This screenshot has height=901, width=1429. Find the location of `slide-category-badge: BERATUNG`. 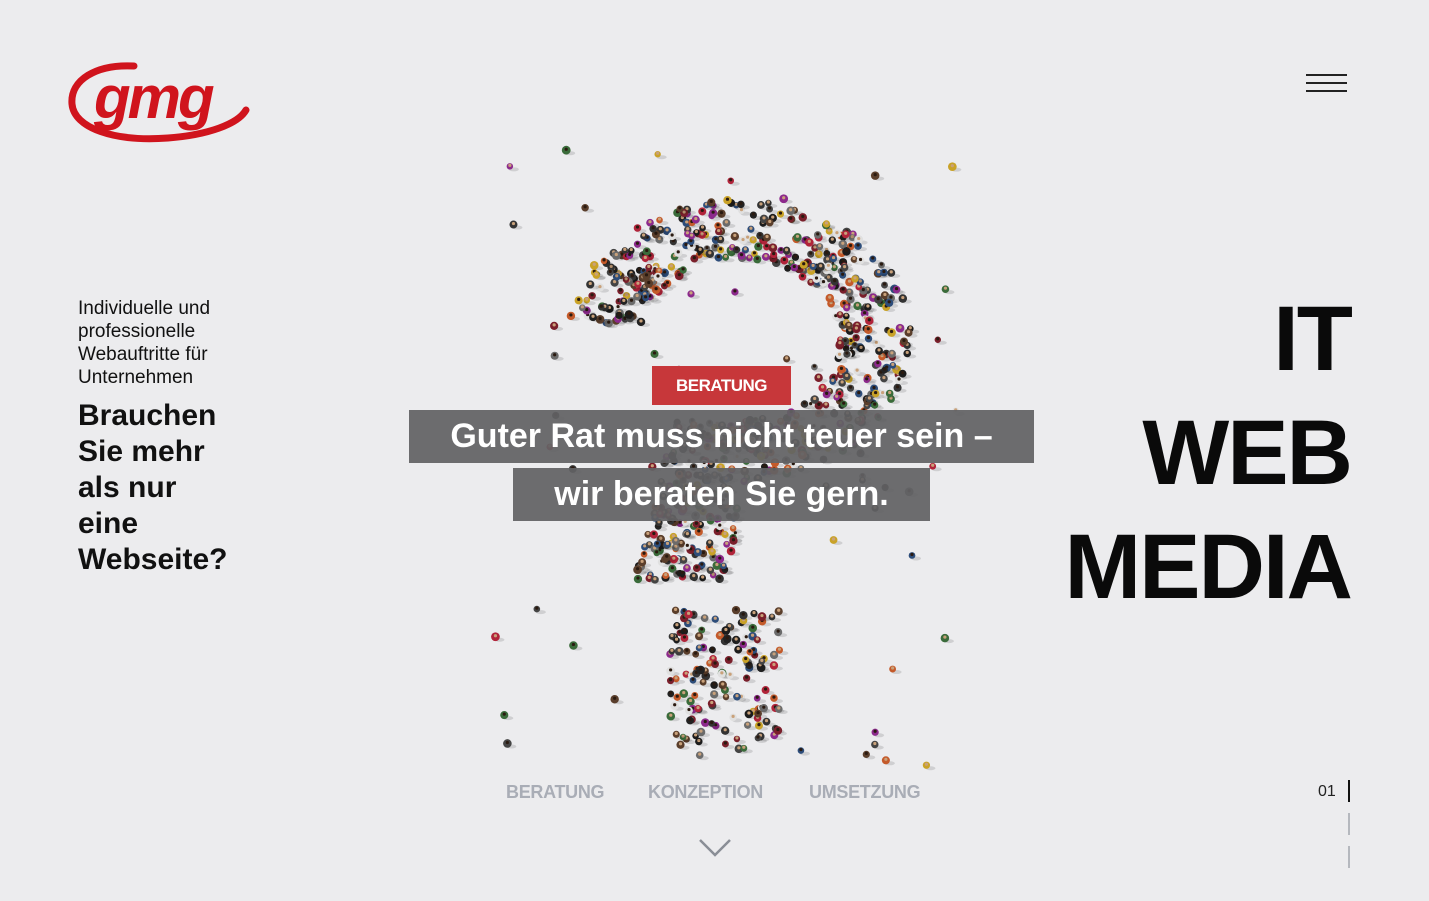

slide-category-badge: BERATUNG is located at coordinates (721, 385).